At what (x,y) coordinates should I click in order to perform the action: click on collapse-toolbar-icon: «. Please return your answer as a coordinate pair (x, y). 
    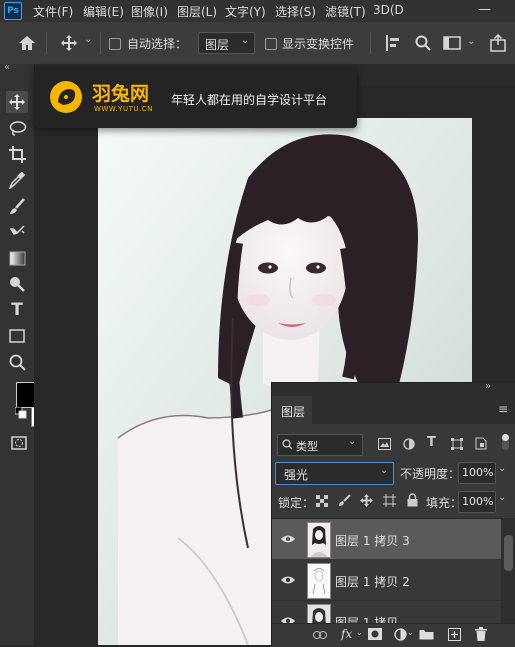
    Looking at the image, I should click on (7, 67).